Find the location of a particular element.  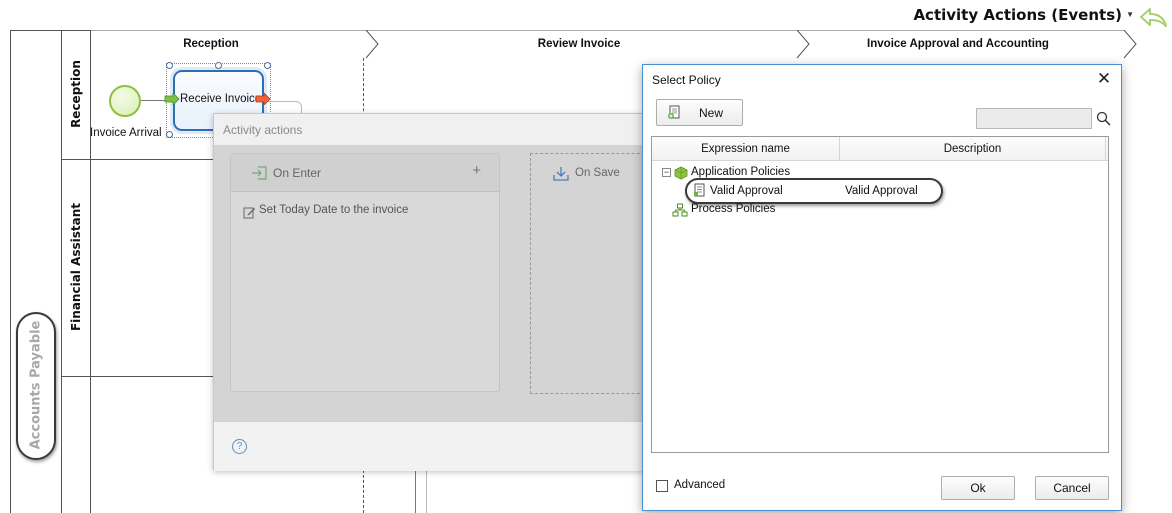

search-input is located at coordinates (1034, 118).